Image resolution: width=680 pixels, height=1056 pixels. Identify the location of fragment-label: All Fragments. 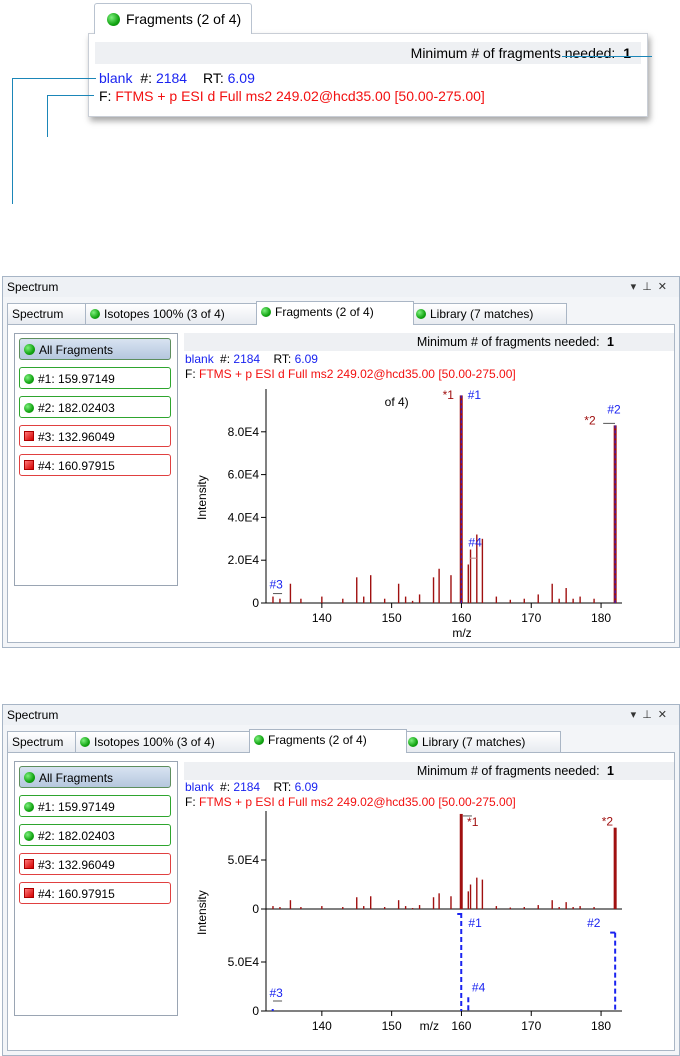
(76, 350).